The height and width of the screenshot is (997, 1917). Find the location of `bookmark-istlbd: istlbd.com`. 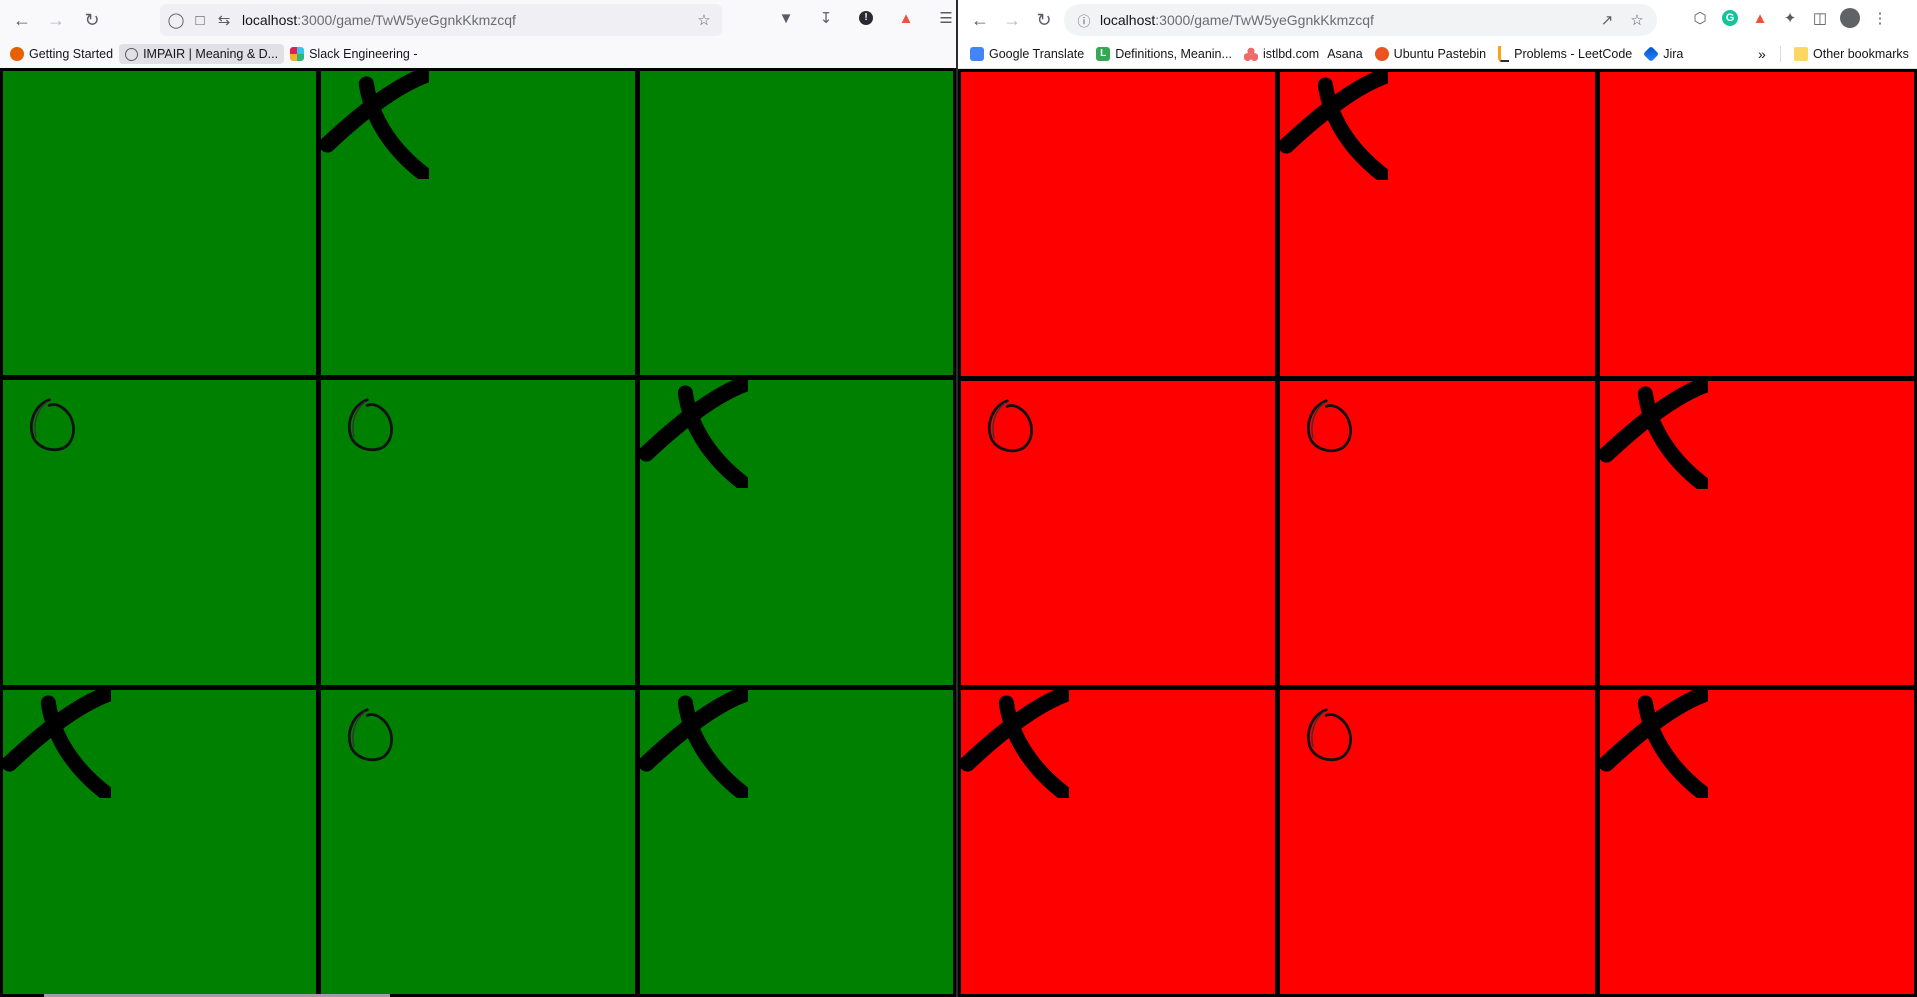

bookmark-istlbd: istlbd.com is located at coordinates (1281, 54).